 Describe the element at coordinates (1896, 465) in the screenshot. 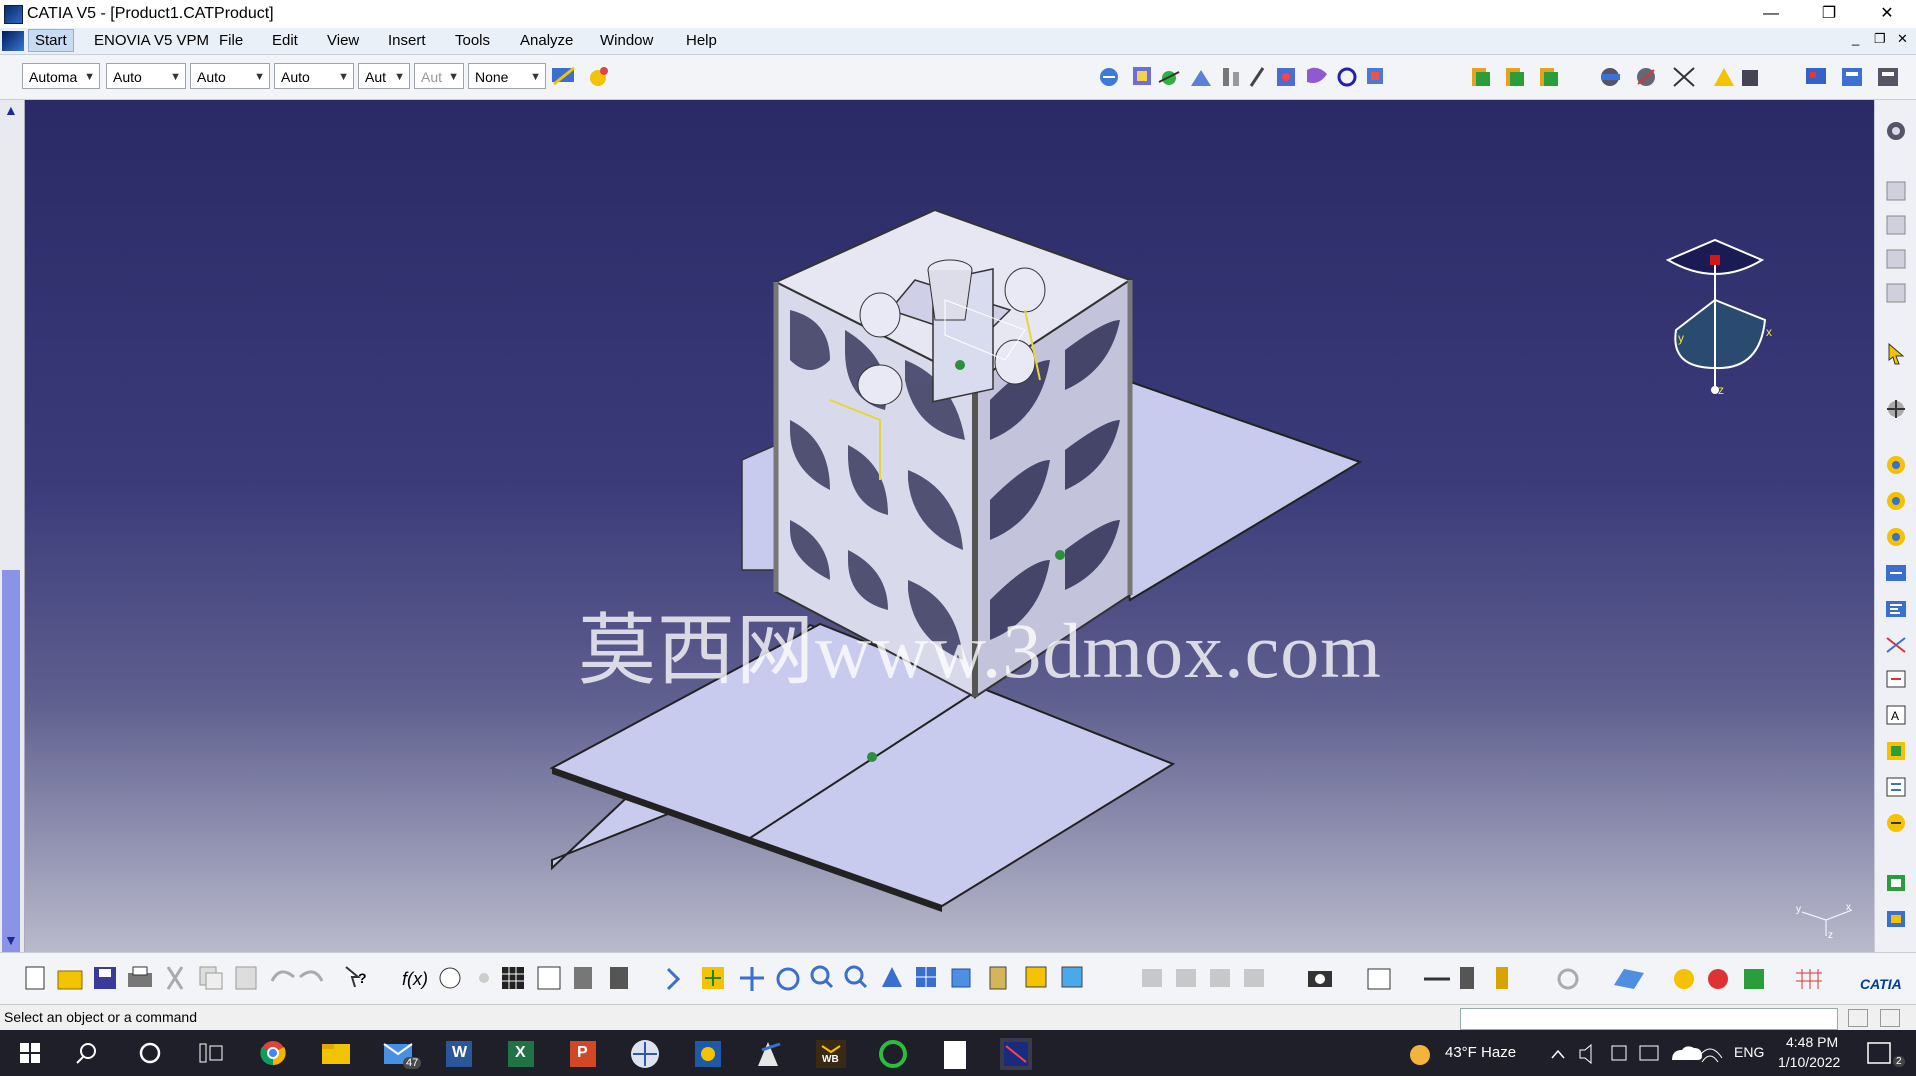

I see `new-component-icon` at that location.